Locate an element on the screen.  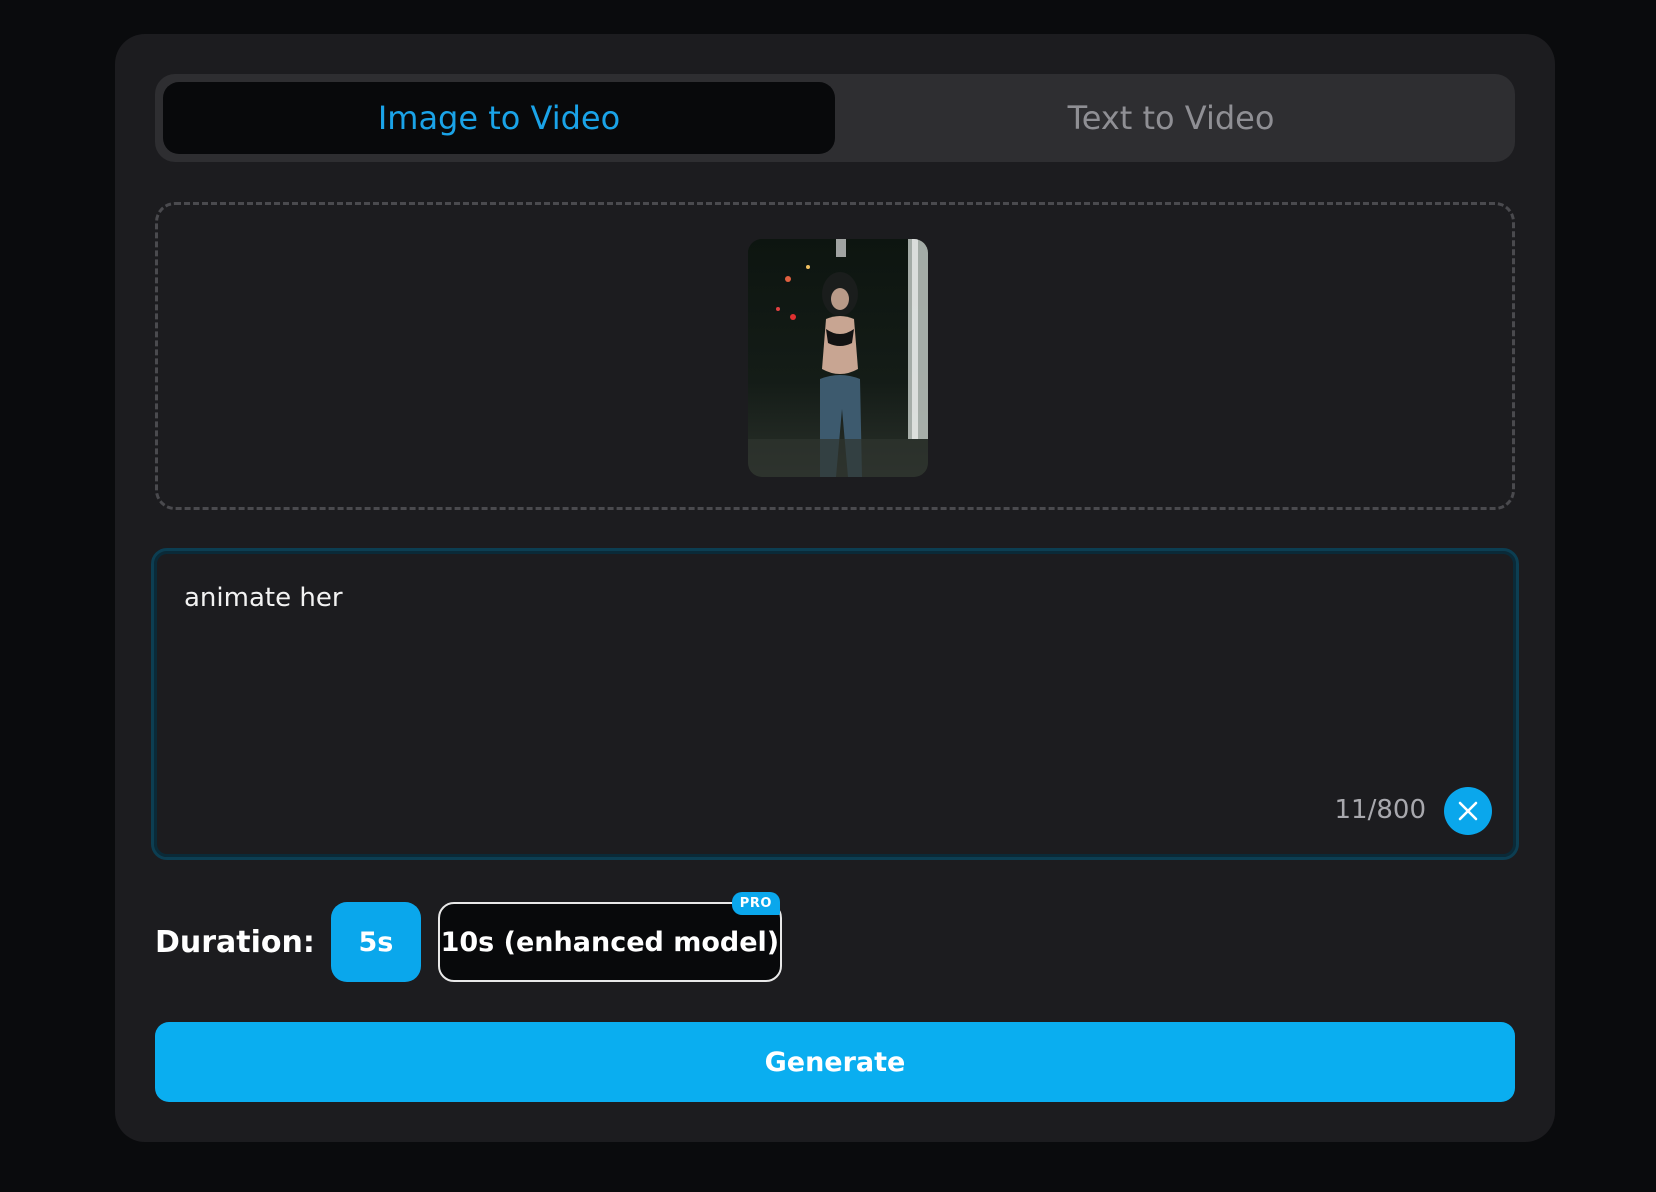
uploaded-image-thumbnail is located at coordinates (838, 358).